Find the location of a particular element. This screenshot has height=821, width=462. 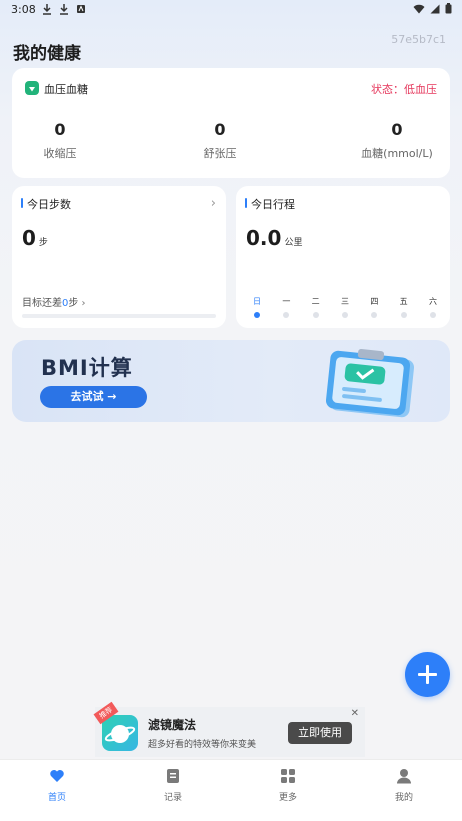

tab-home-label: 首页 is located at coordinates (56, 798).